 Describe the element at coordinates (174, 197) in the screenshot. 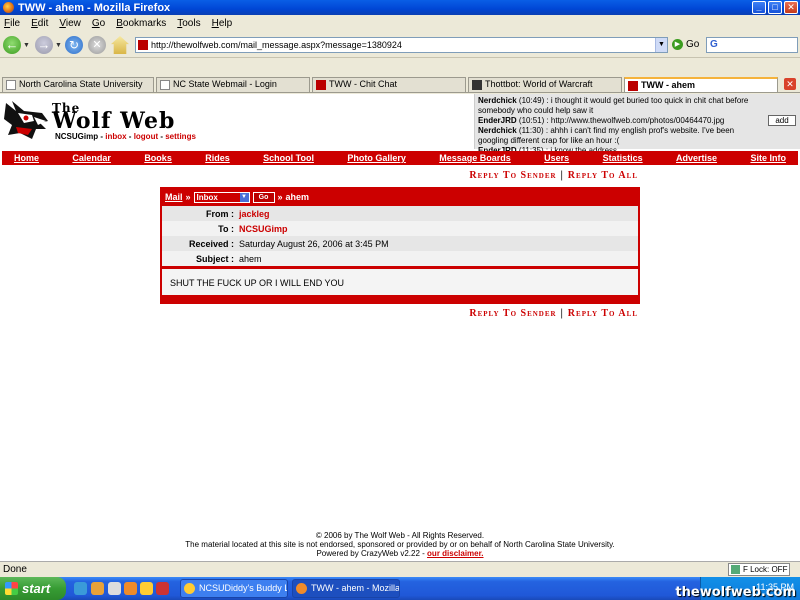

I see `mail-link: Mail` at that location.